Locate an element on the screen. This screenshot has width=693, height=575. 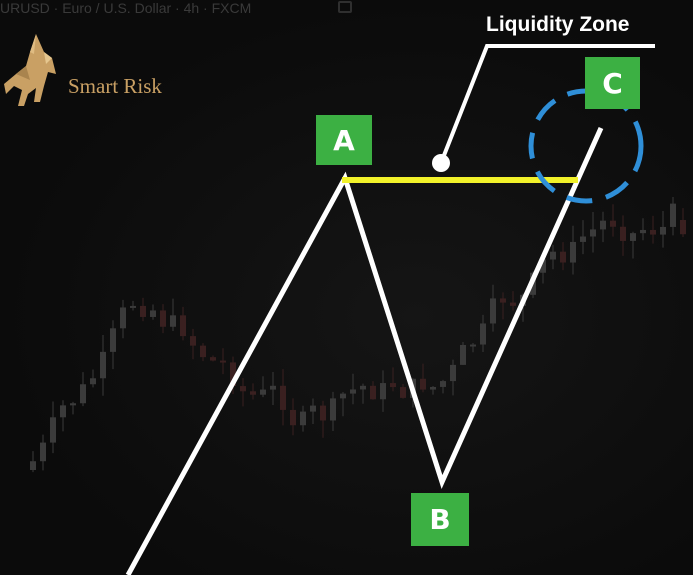
callout-dot is located at coordinates (441, 163).